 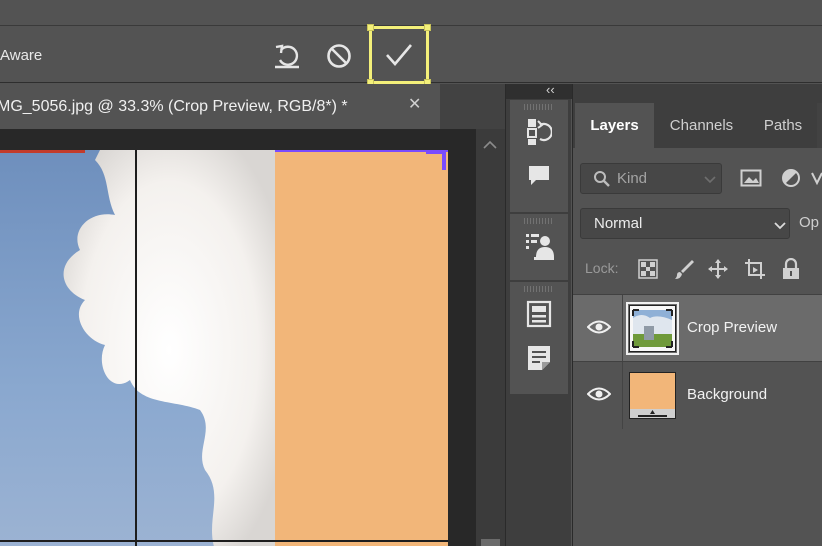 I want to click on reset-button, so click(x=287, y=56).